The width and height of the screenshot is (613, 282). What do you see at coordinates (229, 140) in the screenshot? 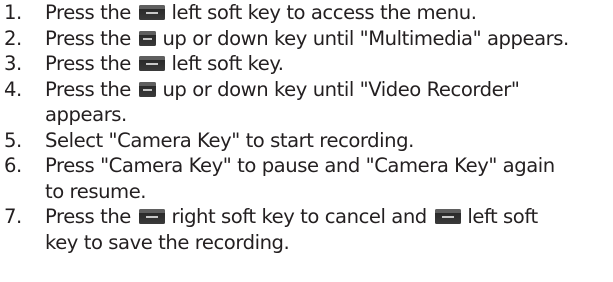
I see `step-text: Select "Camera Key" to start recording.` at bounding box center [229, 140].